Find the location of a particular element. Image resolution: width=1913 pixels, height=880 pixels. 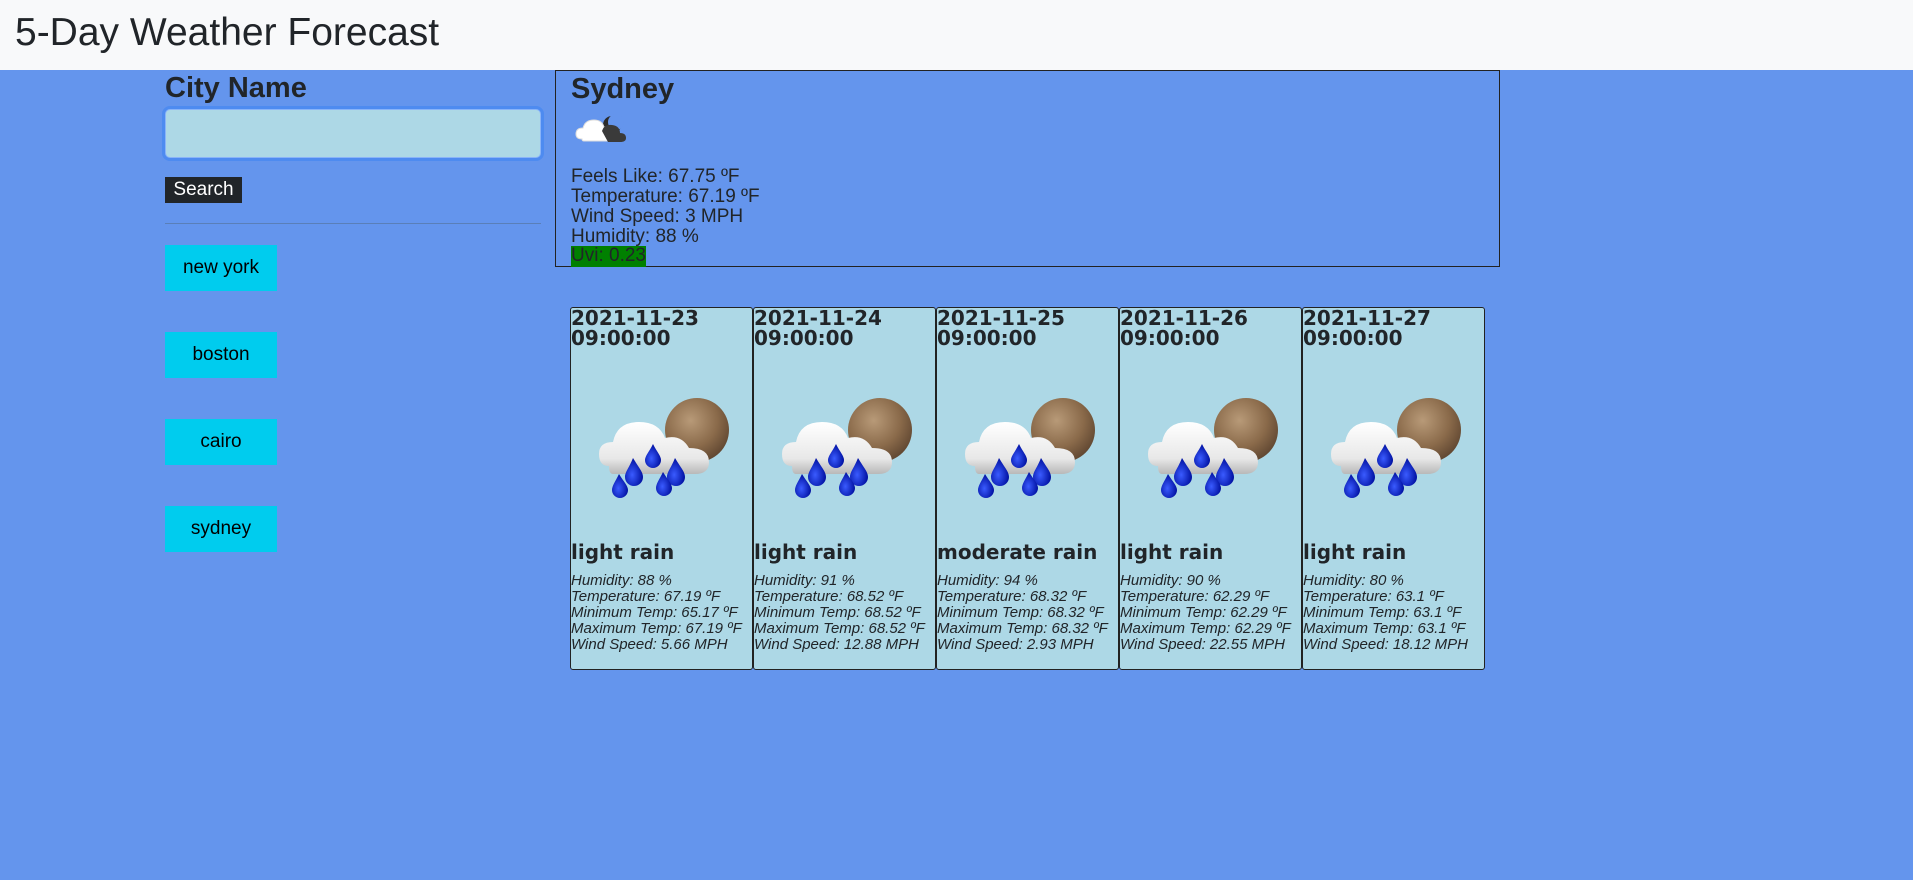

forecast-max-temp: Maximum Temp: 67.19 ºF is located at coordinates (656, 628).